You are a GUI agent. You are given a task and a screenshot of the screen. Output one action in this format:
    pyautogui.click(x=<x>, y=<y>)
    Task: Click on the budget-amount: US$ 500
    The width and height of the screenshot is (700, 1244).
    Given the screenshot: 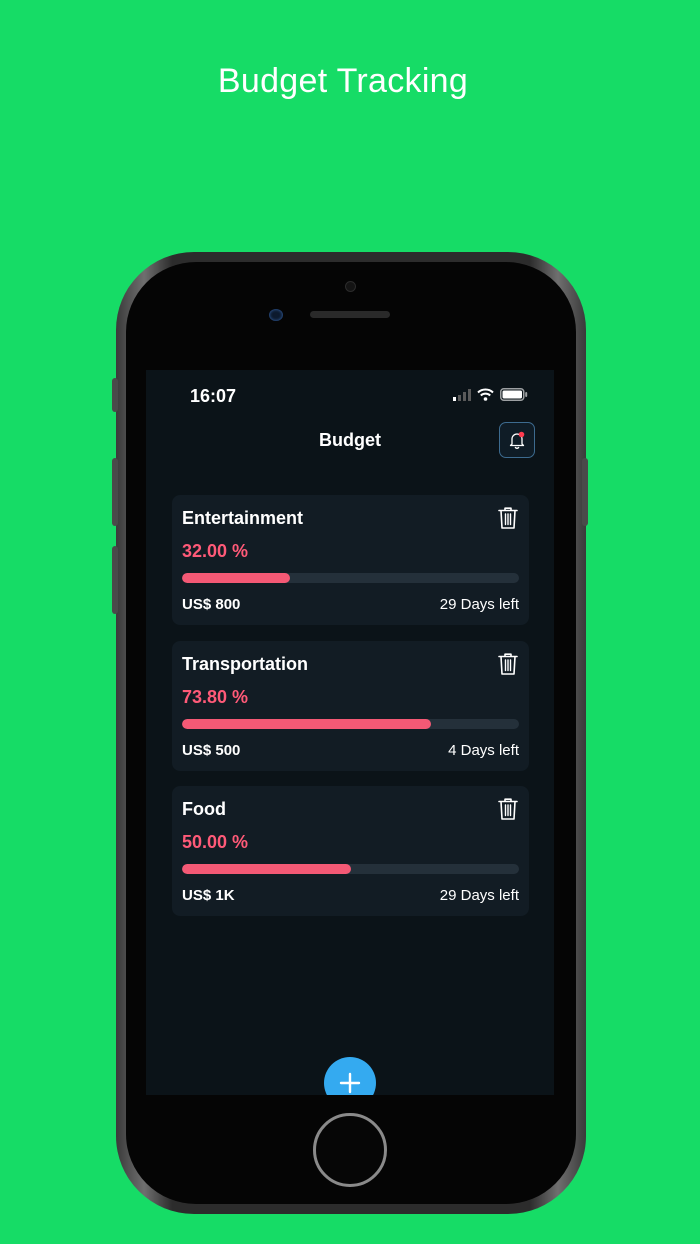 What is the action you would take?
    pyautogui.click(x=211, y=750)
    